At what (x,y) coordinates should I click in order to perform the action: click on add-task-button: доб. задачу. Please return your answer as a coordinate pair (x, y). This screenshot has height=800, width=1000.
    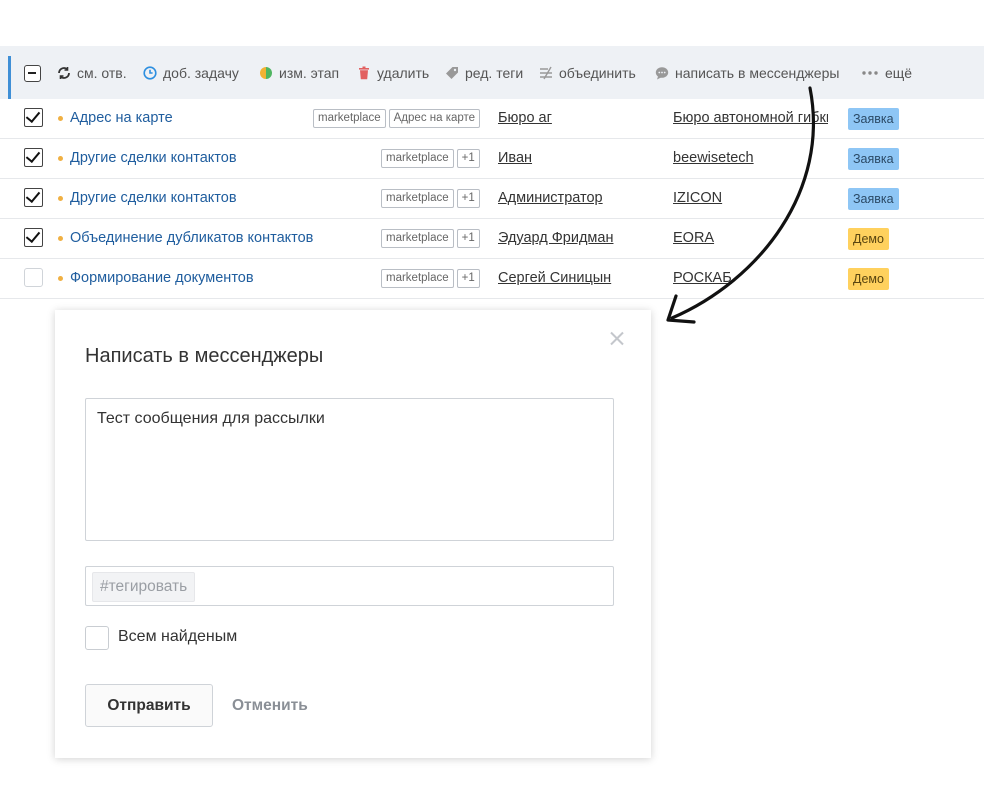
    Looking at the image, I should click on (191, 72).